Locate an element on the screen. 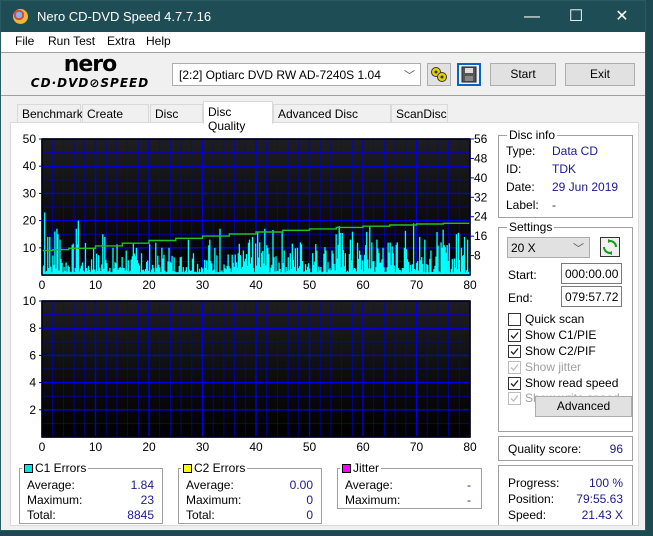  y-tick-label: 30 is located at coordinates (30, 193).